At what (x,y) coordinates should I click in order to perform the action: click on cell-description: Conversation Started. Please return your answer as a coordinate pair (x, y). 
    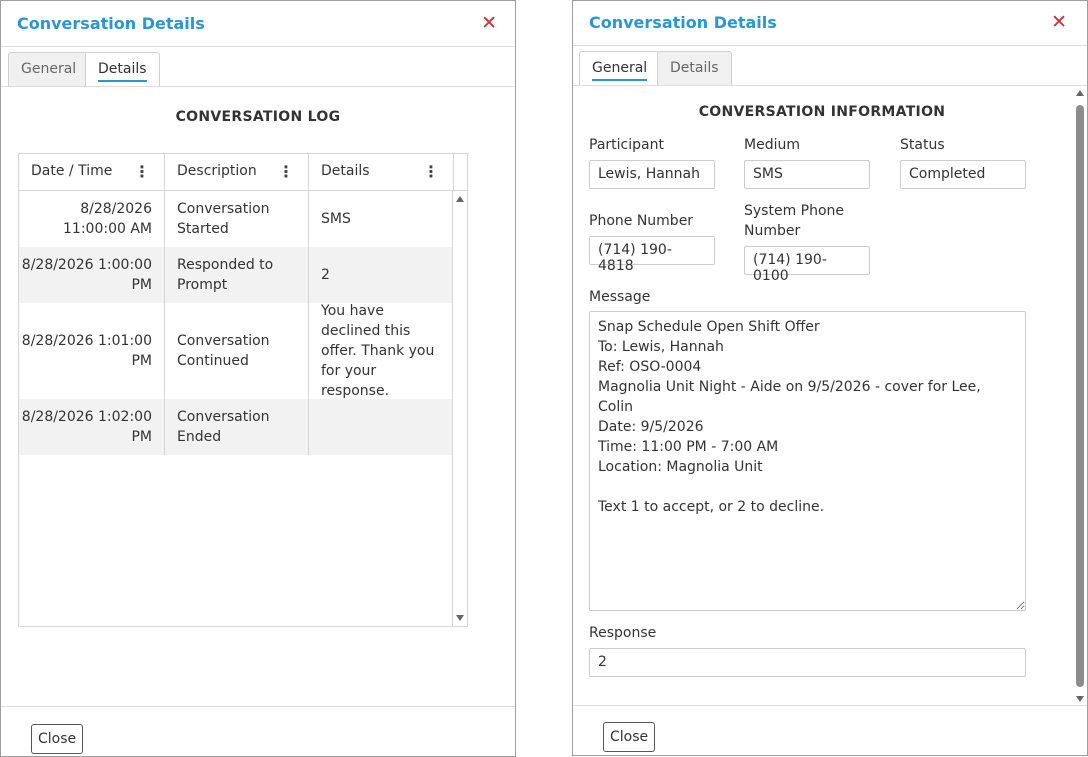
    Looking at the image, I should click on (237, 219).